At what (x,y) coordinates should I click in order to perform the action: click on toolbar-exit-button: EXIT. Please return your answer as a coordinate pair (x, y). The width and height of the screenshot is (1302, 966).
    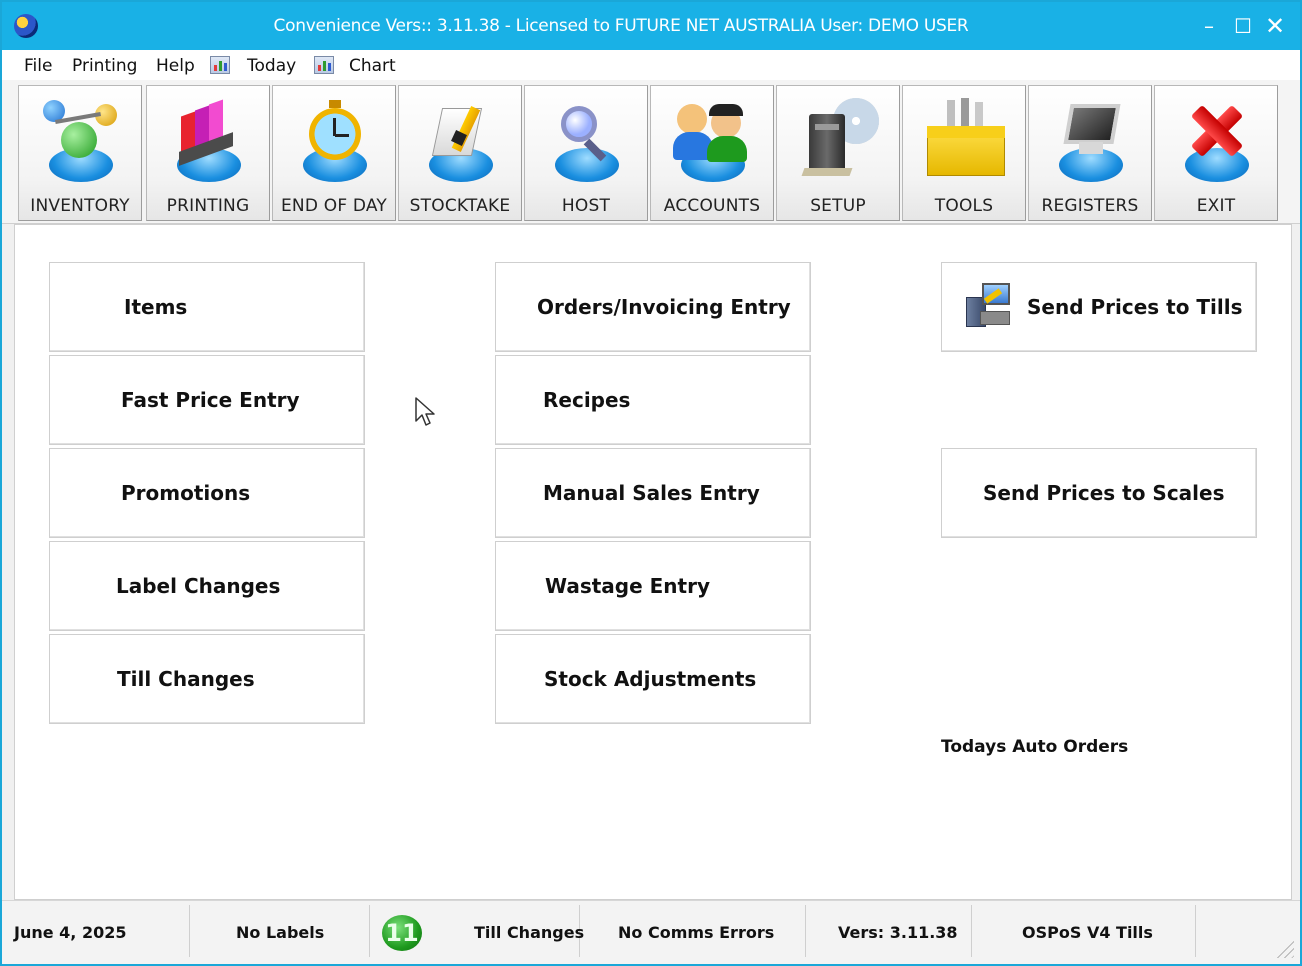
    Looking at the image, I should click on (1216, 153).